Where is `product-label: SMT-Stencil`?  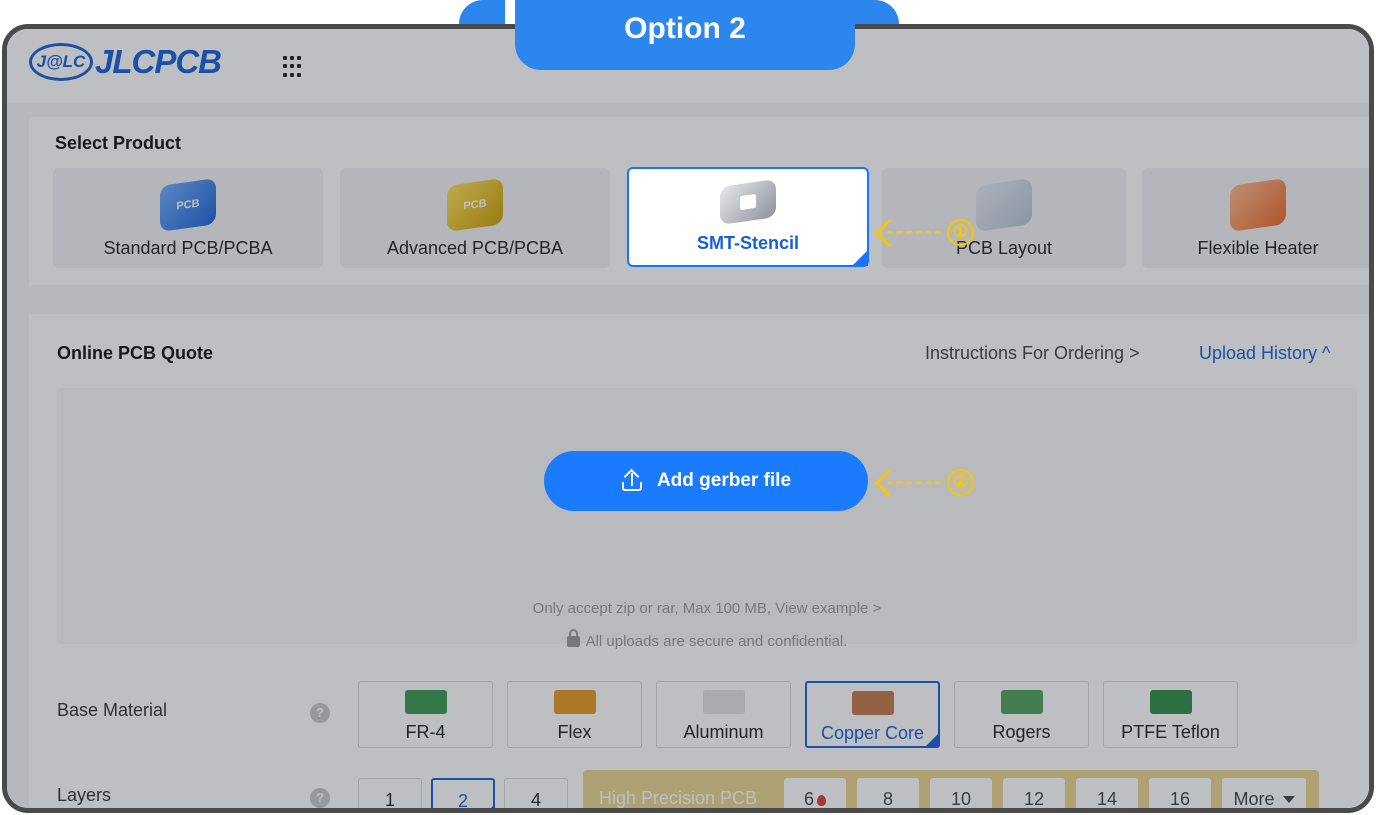
product-label: SMT-Stencil is located at coordinates (747, 243).